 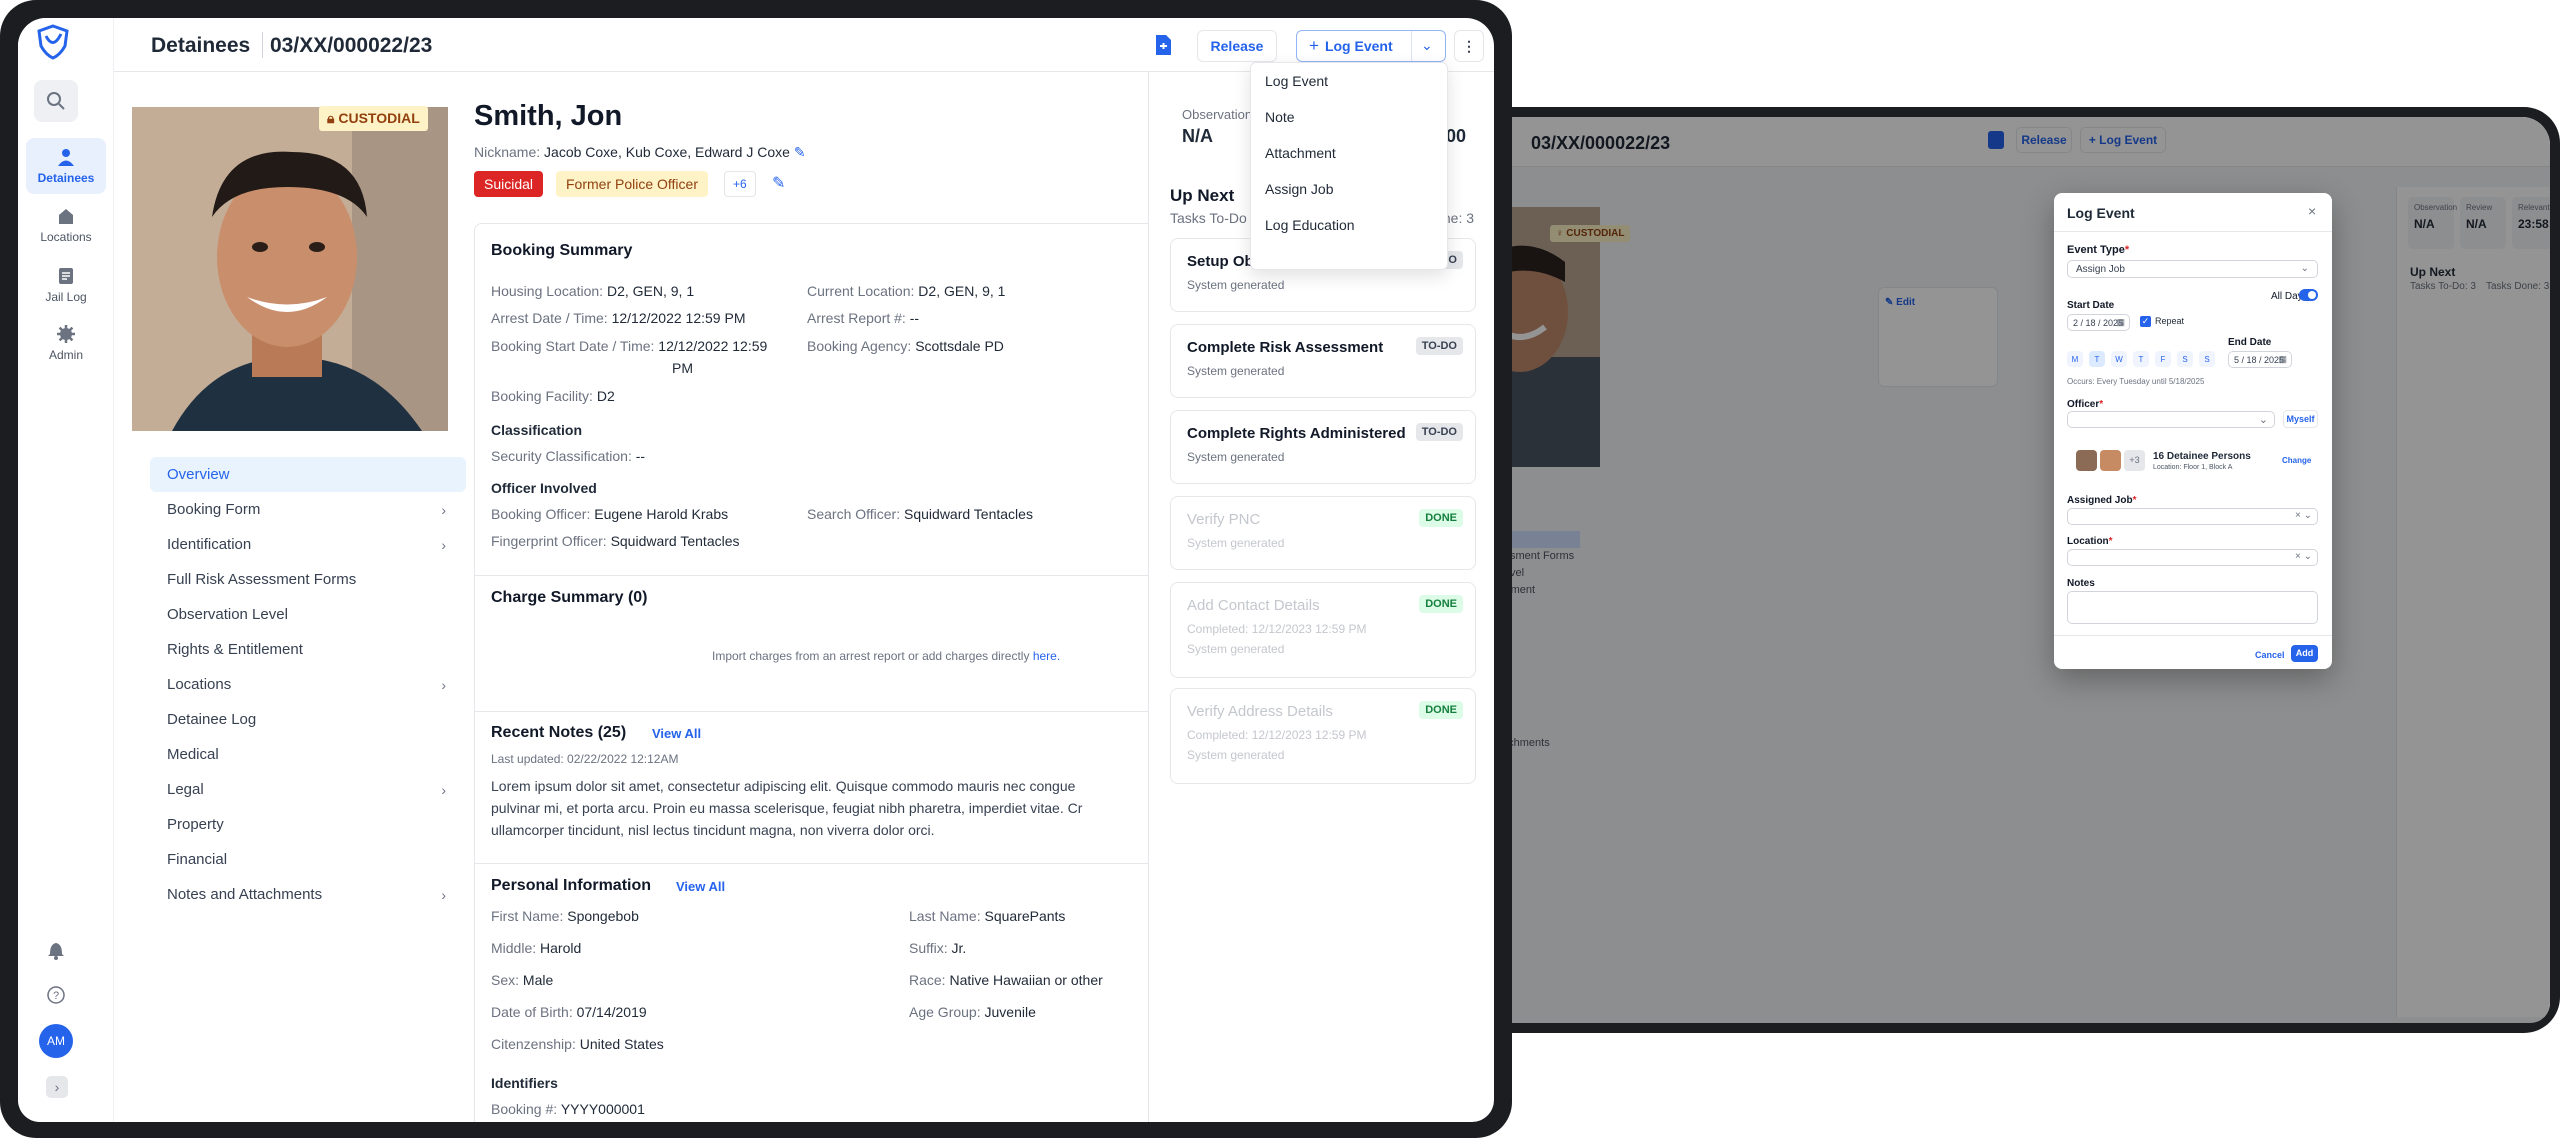 What do you see at coordinates (2110, 460) in the screenshot?
I see `person-avatar` at bounding box center [2110, 460].